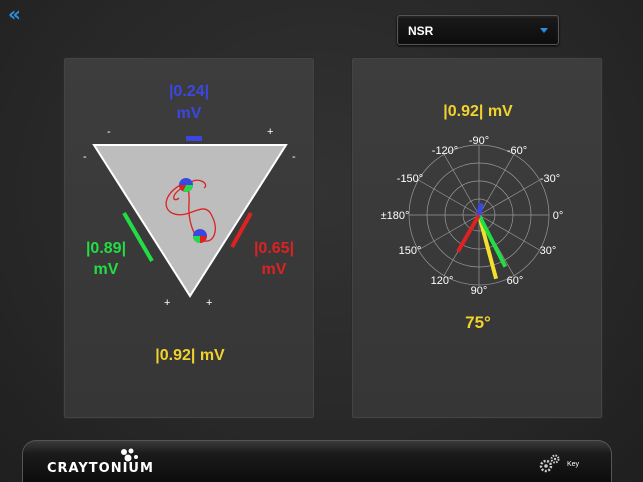  Describe the element at coordinates (395, 216) in the screenshot. I see `label-p180: ±180°` at that location.